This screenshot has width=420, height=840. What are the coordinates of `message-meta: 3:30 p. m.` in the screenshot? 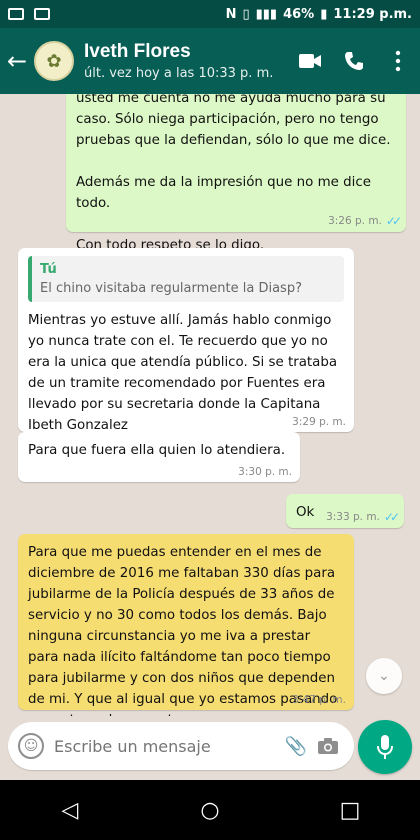 It's located at (265, 472).